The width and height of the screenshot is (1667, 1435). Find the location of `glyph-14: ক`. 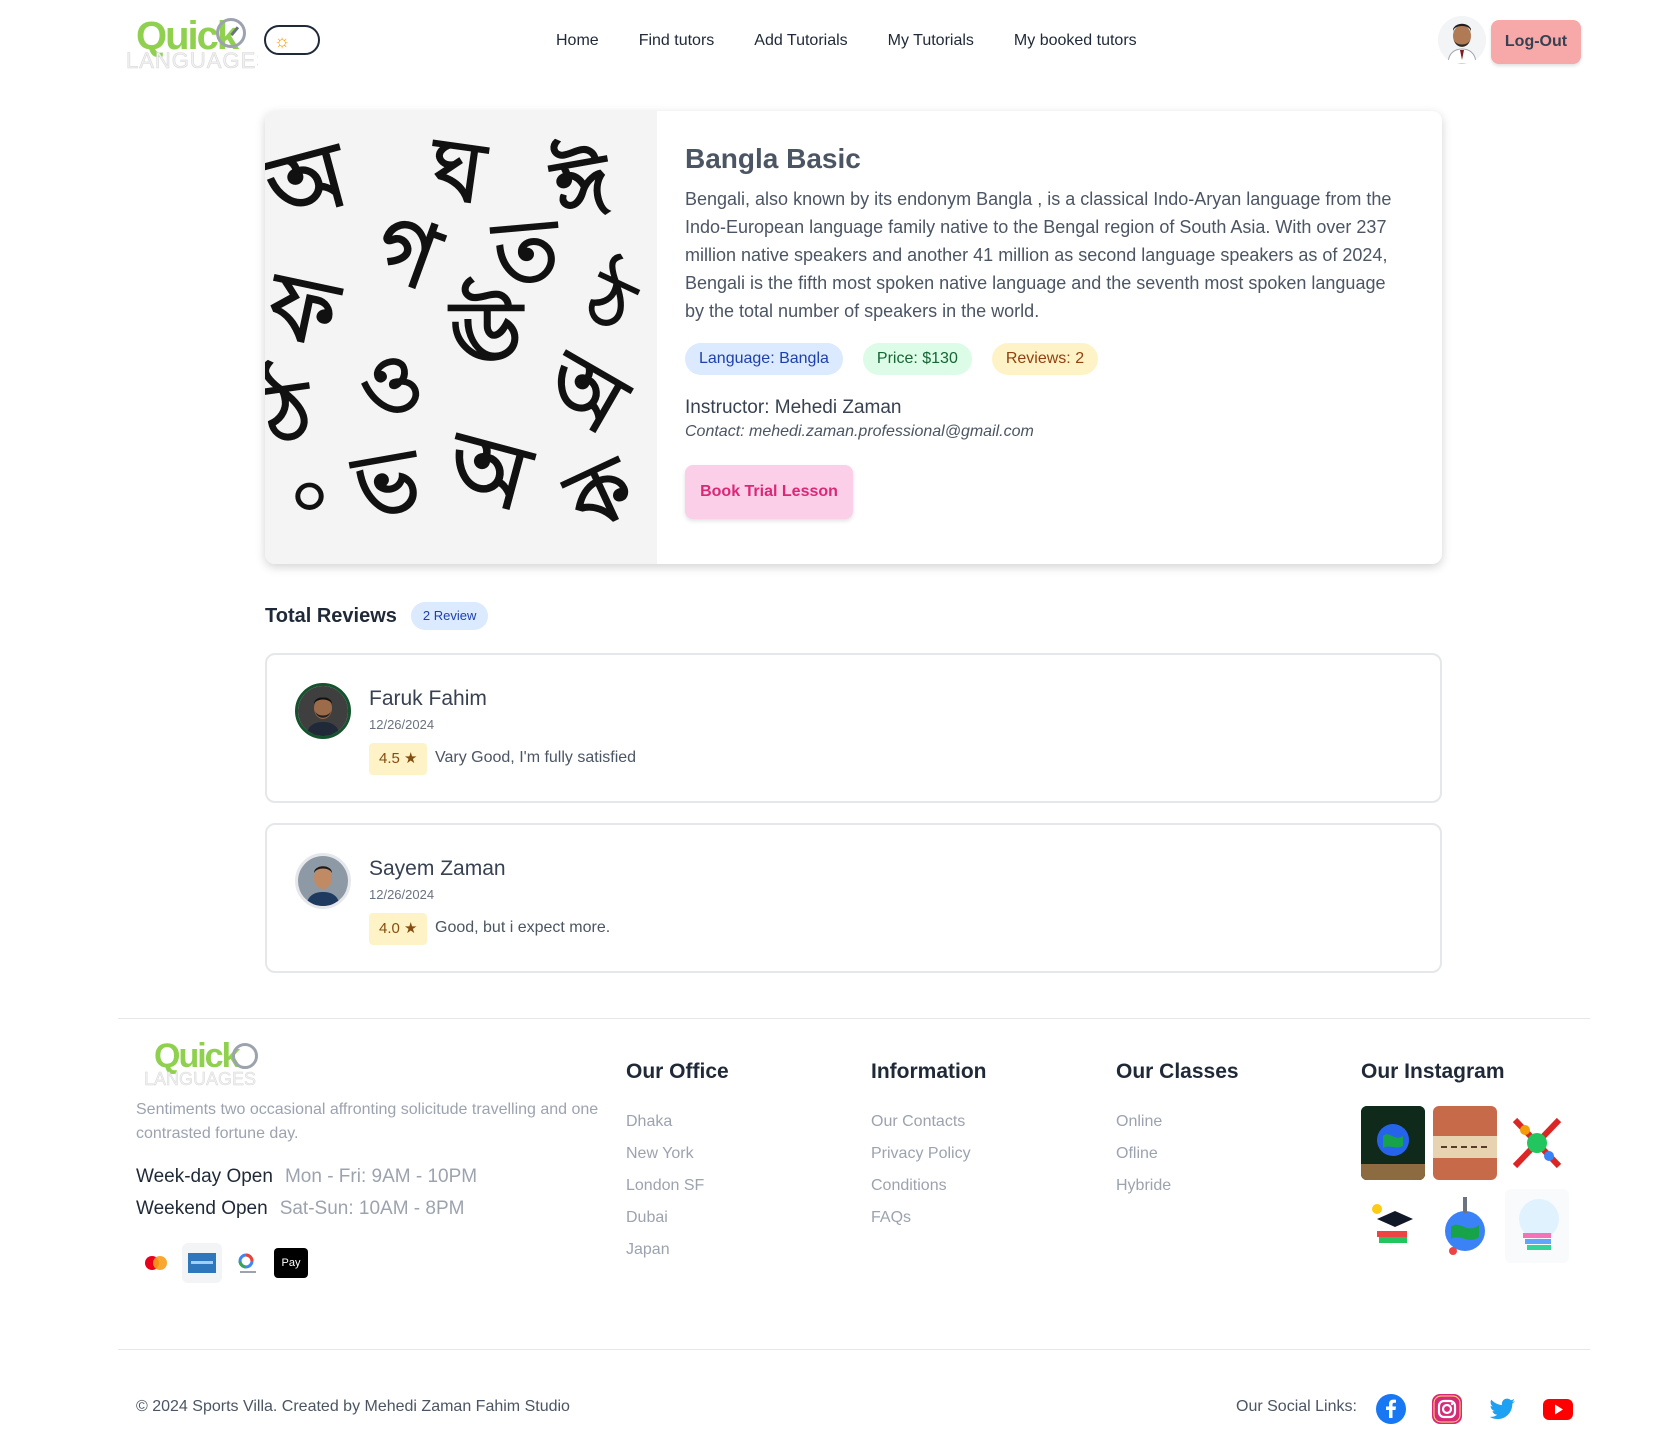

glyph-14: ক is located at coordinates (600, 494).